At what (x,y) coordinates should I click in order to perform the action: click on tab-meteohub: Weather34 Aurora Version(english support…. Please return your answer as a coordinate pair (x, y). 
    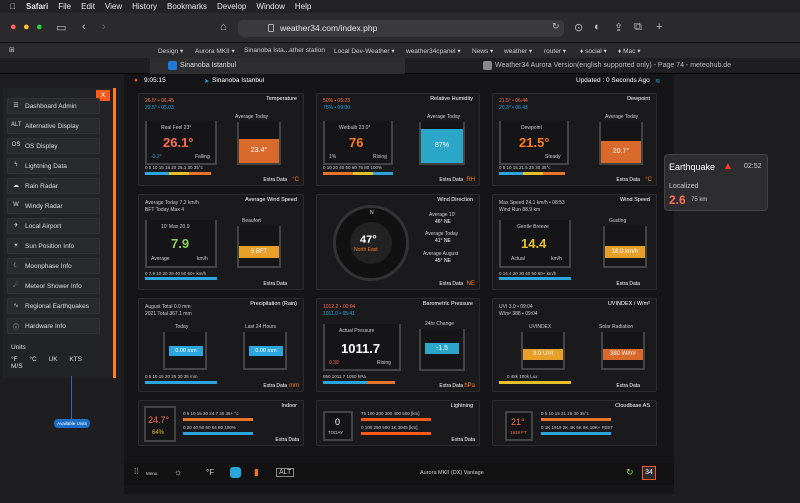
    Looking at the image, I should click on (602, 66).